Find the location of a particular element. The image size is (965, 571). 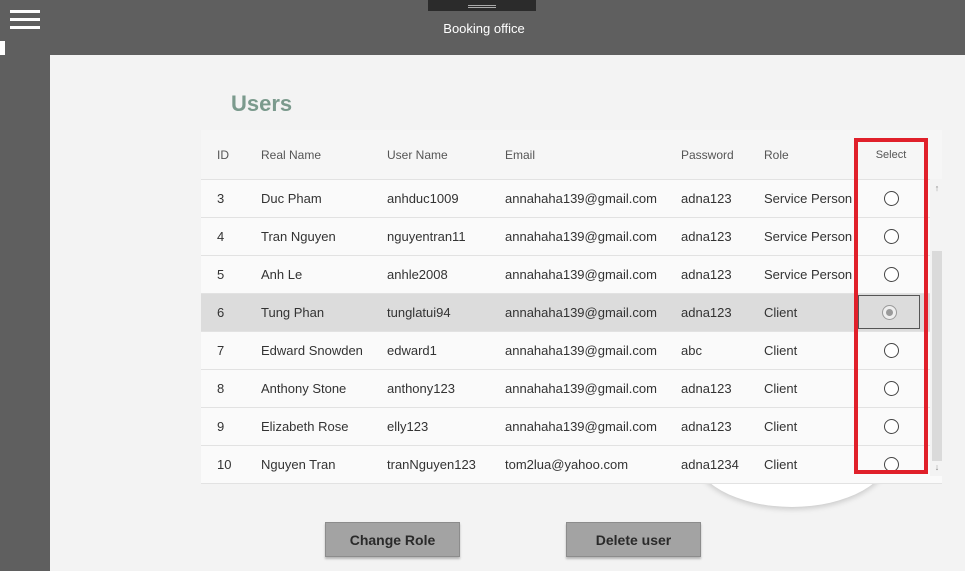

cell-id: 6 is located at coordinates (221, 312).